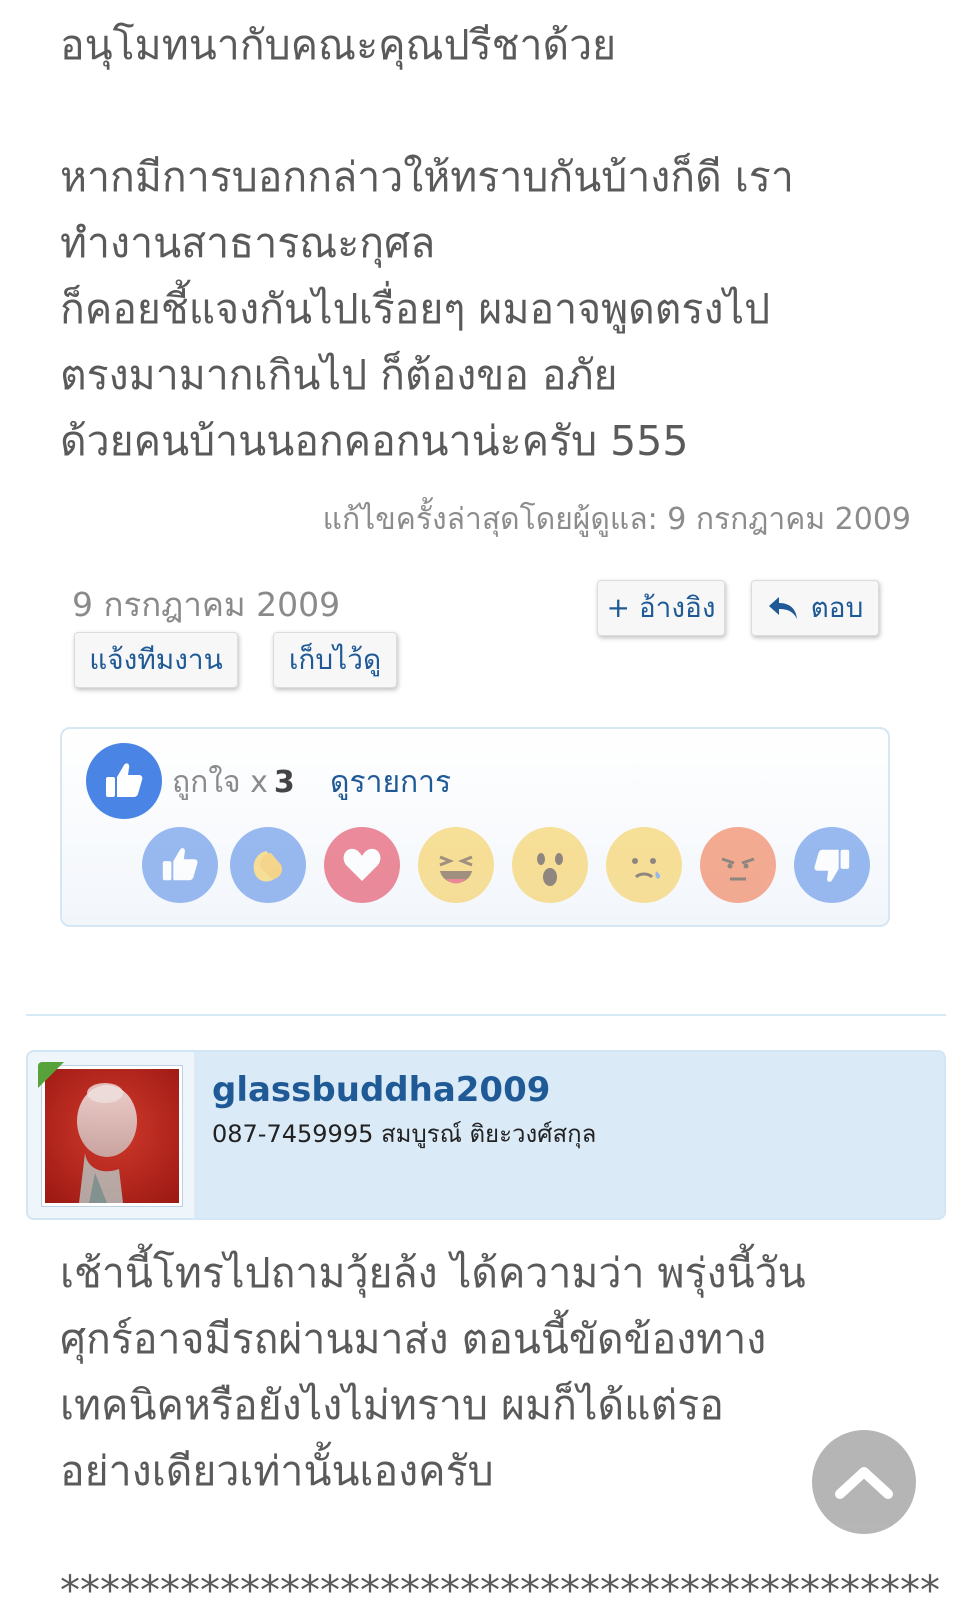 This screenshot has width=971, height=1614. Describe the element at coordinates (832, 865) in the screenshot. I see `dislike-icon` at that location.